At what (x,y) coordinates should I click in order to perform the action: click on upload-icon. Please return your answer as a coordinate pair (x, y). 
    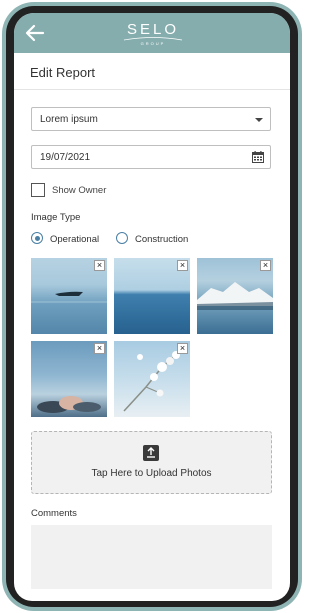
    Looking at the image, I should click on (151, 453).